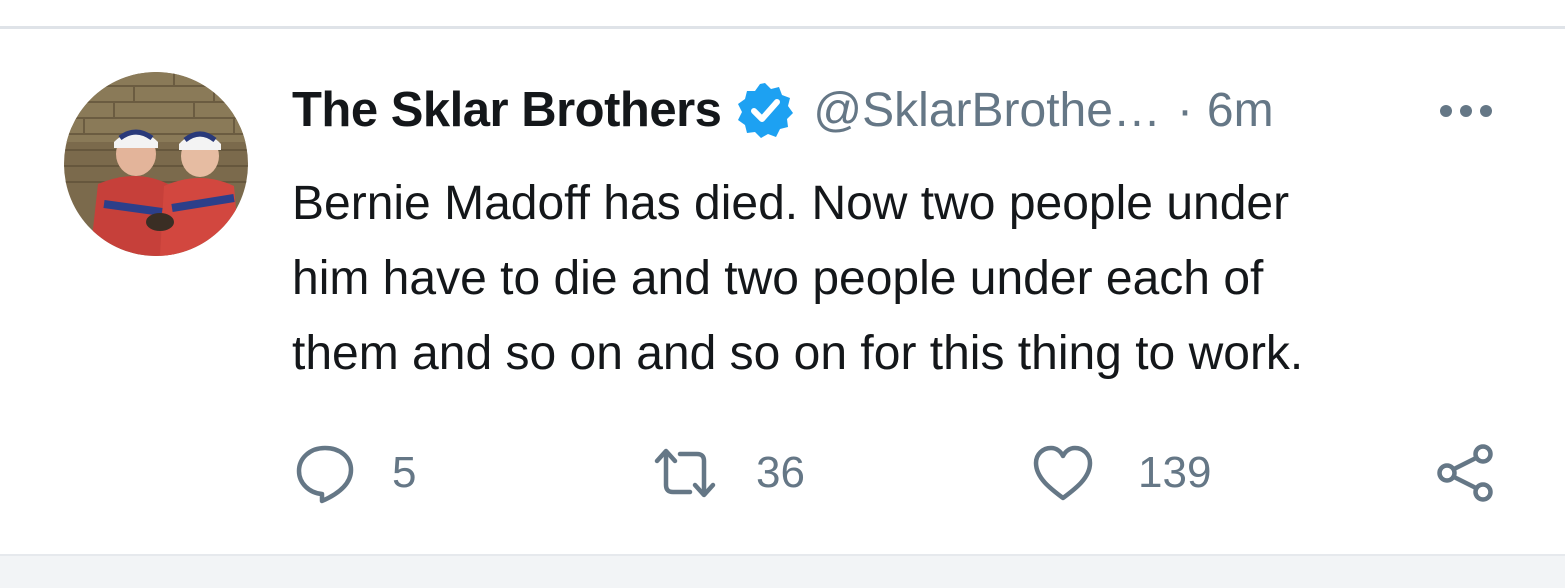 The image size is (1565, 588). Describe the element at coordinates (765, 110) in the screenshot. I see `verified-badge-icon` at that location.